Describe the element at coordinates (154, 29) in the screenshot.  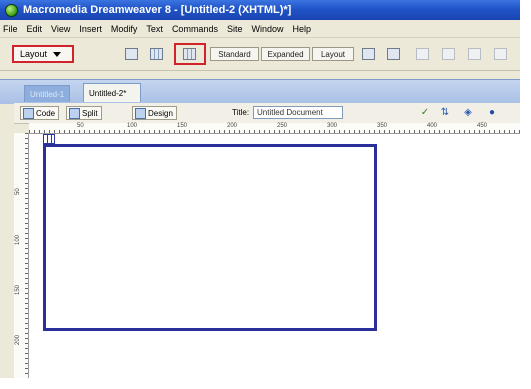
I see `menu-text: Text` at that location.